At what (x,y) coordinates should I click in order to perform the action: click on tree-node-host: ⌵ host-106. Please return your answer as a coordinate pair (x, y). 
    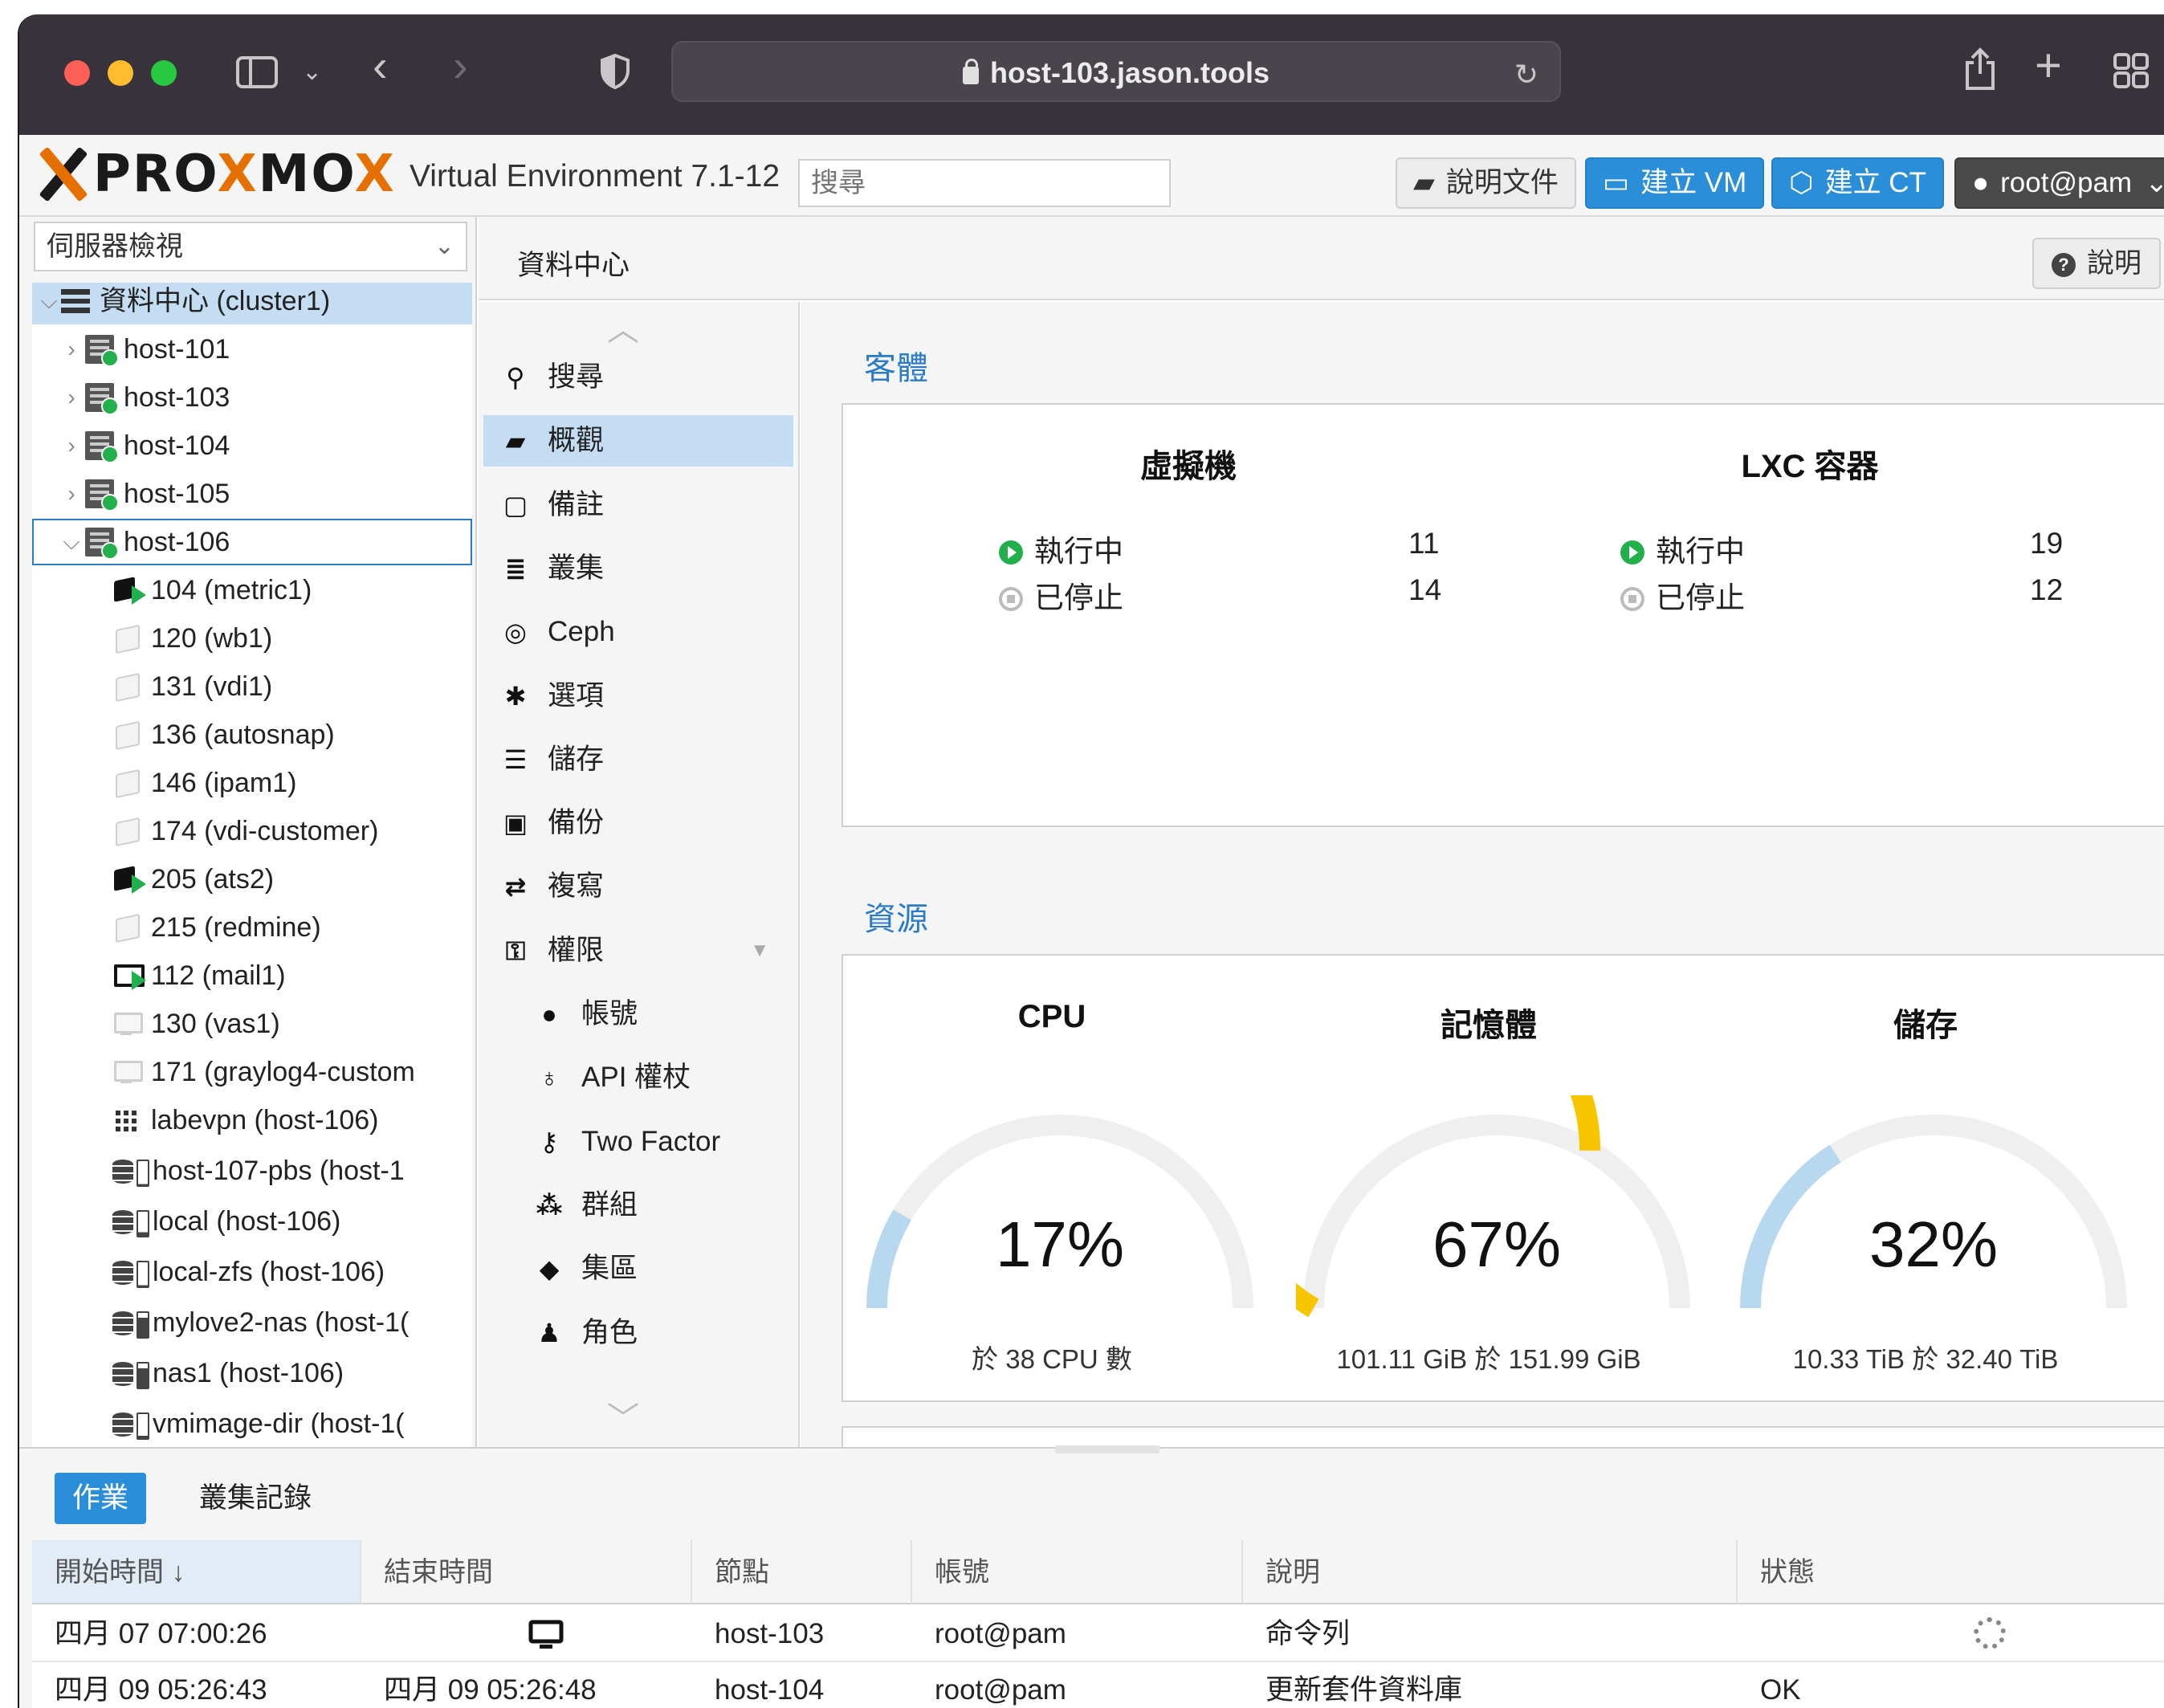
    Looking at the image, I should click on (252, 542).